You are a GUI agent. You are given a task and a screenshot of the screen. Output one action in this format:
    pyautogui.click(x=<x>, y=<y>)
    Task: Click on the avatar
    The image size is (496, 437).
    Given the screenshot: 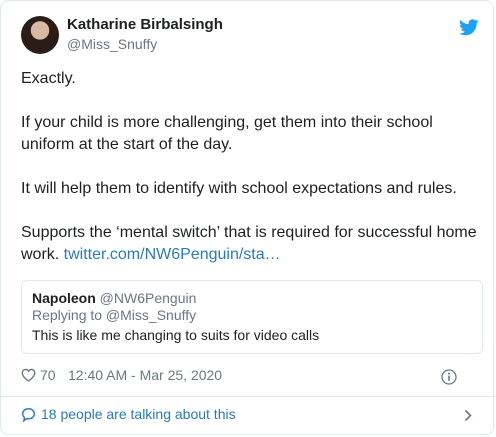 What is the action you would take?
    pyautogui.click(x=40, y=35)
    